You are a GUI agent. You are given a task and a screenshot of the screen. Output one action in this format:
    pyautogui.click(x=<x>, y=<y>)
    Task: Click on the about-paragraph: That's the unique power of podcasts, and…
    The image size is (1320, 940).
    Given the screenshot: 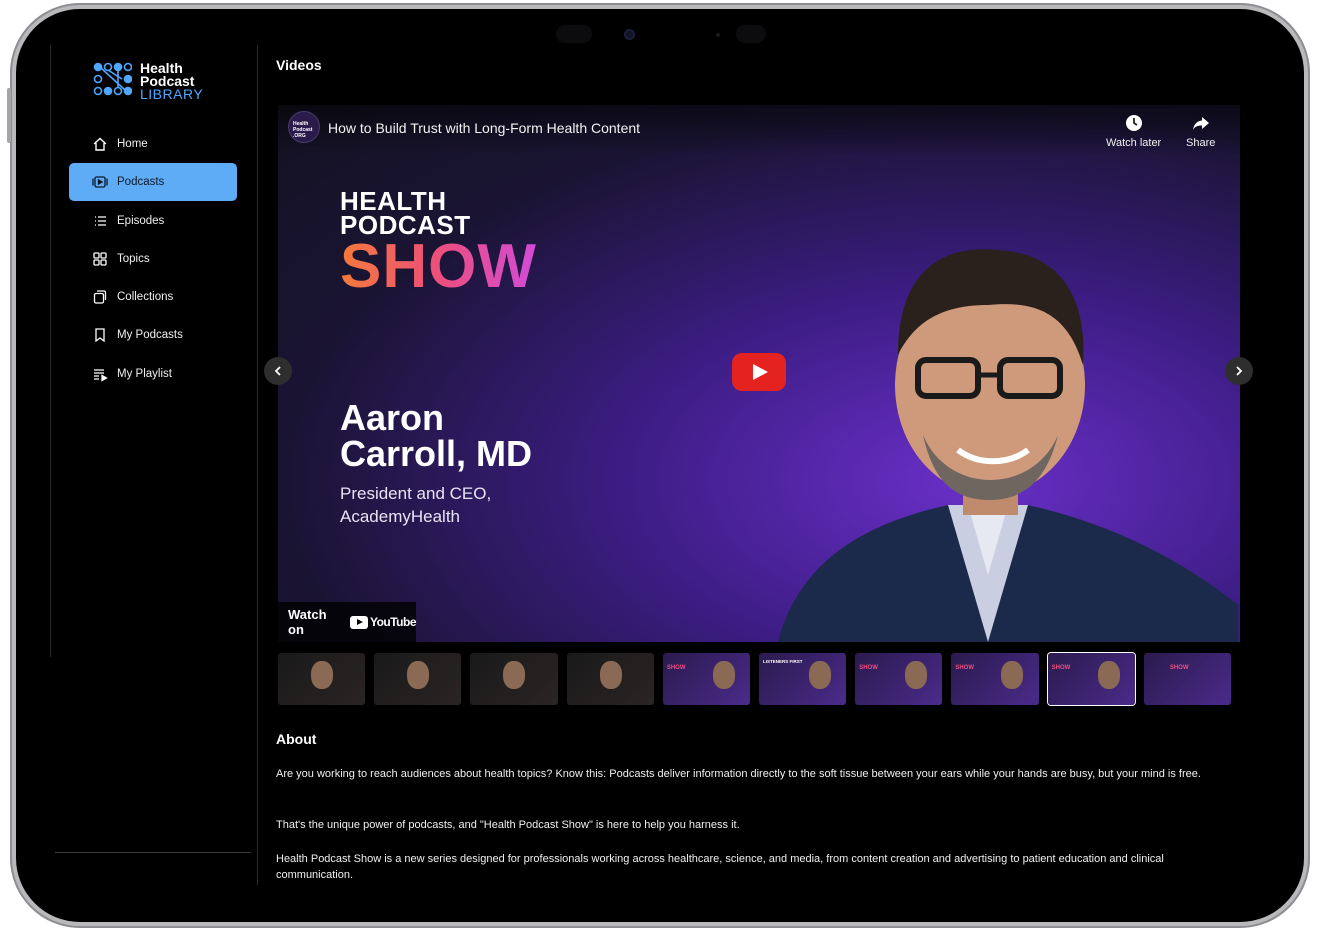 What is the action you would take?
    pyautogui.click(x=508, y=825)
    